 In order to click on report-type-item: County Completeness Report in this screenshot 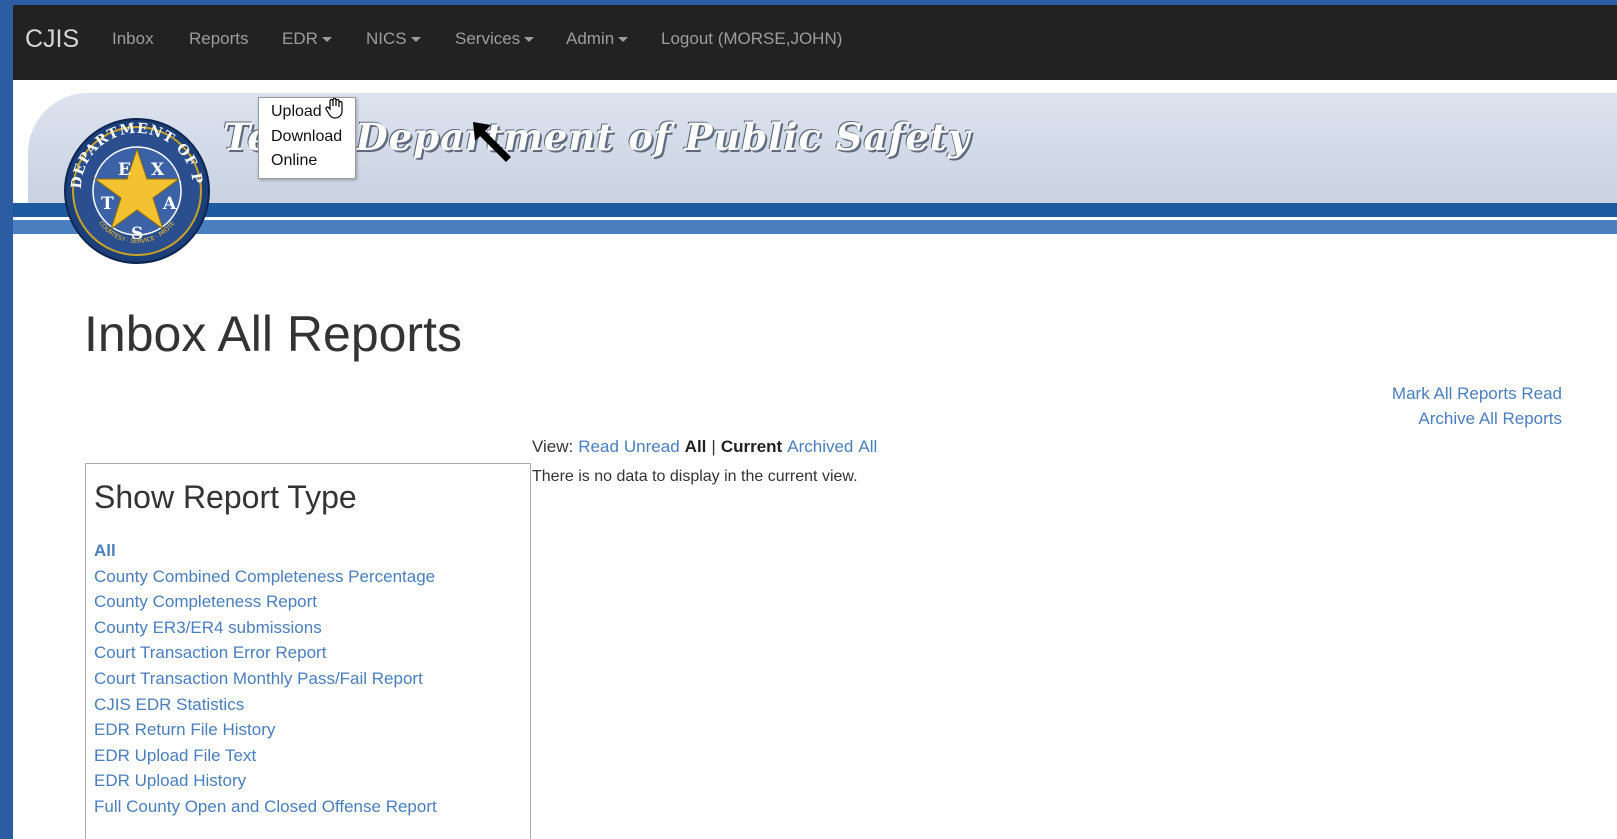, I will do `click(265, 602)`.